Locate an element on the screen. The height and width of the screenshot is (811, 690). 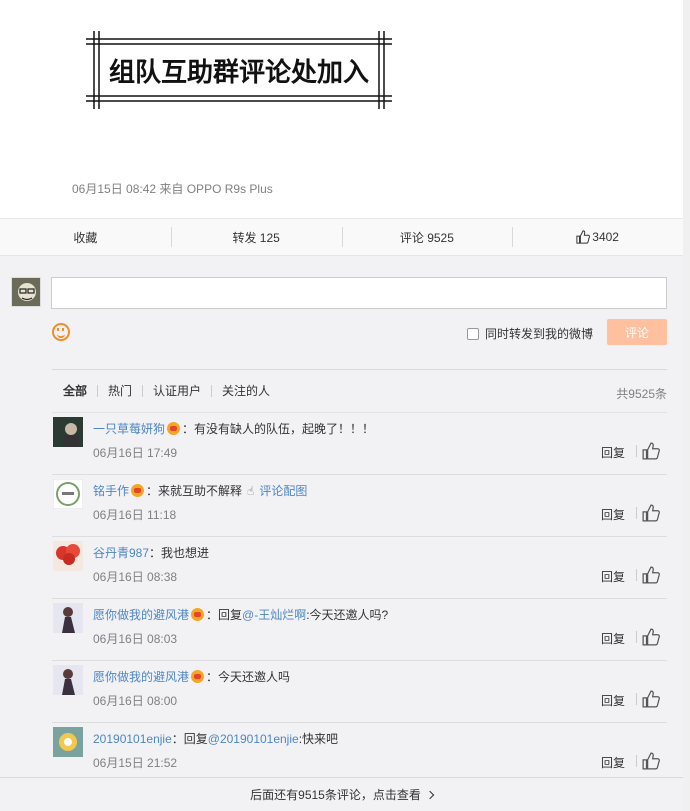
commenter-name: 铭手作 is located at coordinates (111, 490).